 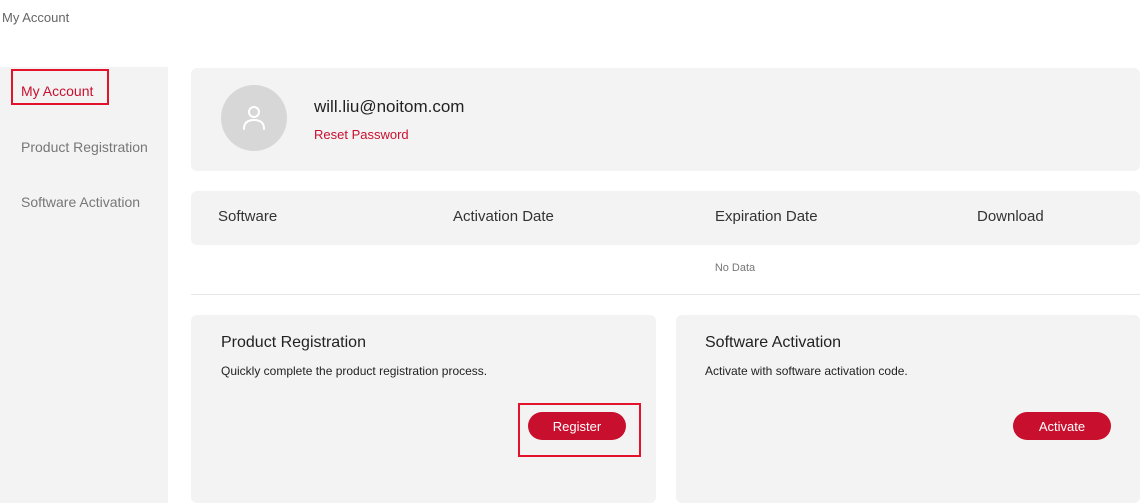 I want to click on activate-button: Activate, so click(x=1062, y=426).